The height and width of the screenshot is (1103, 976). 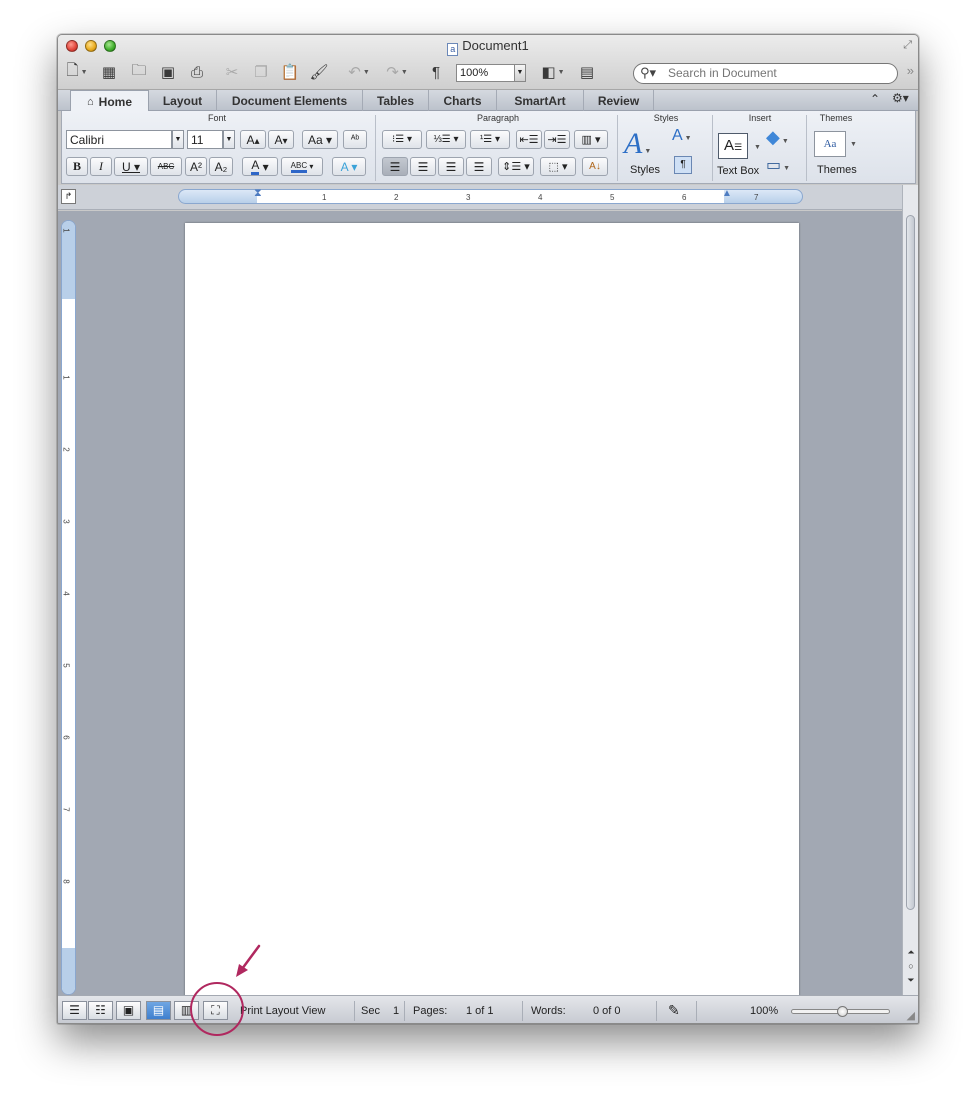 What do you see at coordinates (910, 562) in the screenshot?
I see `scrollbar-thumb` at bounding box center [910, 562].